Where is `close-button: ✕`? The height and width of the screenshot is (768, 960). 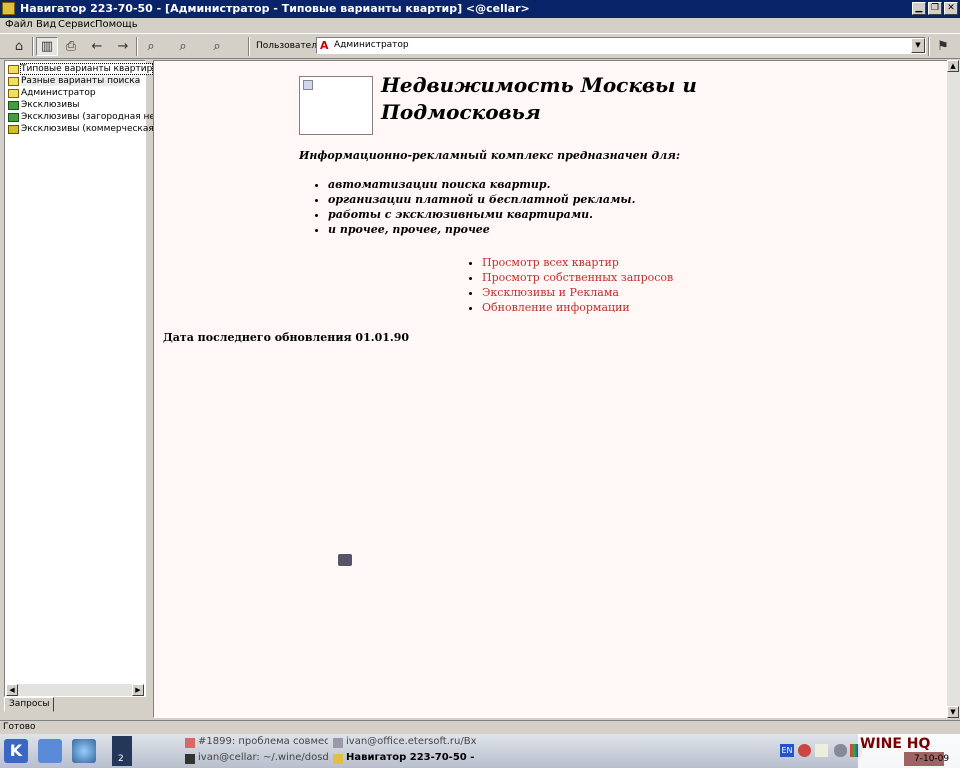 close-button: ✕ is located at coordinates (951, 8).